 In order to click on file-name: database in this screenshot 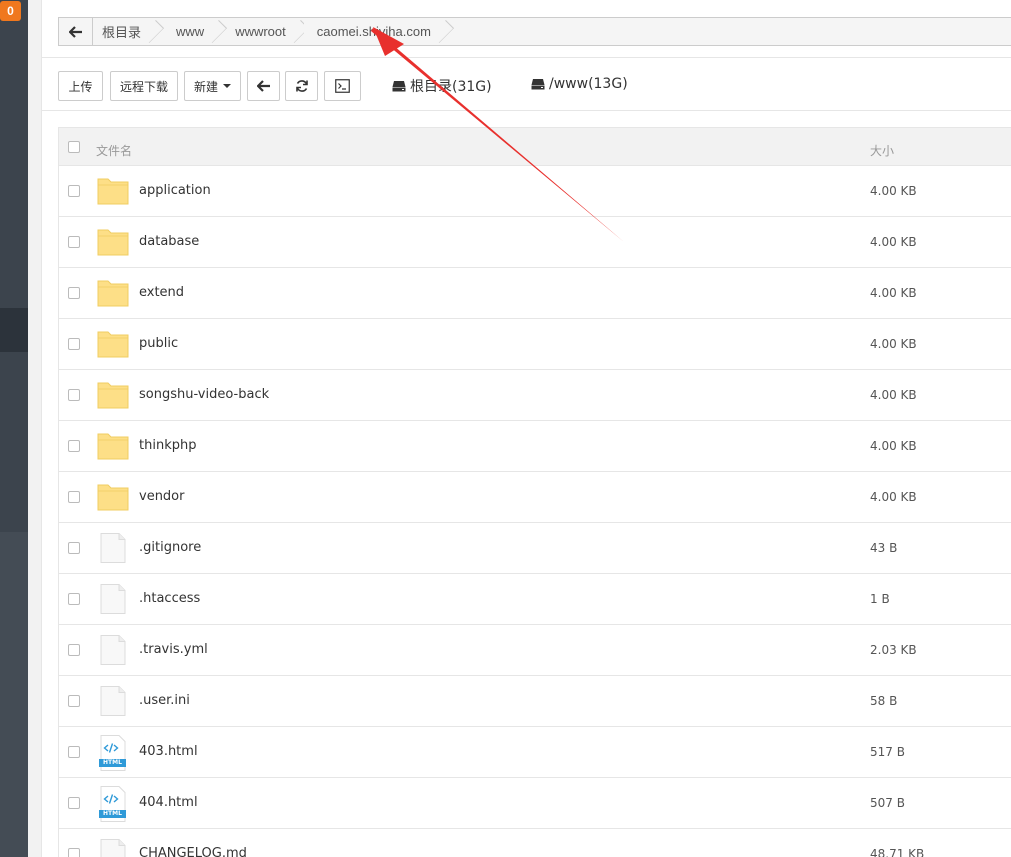, I will do `click(169, 241)`.